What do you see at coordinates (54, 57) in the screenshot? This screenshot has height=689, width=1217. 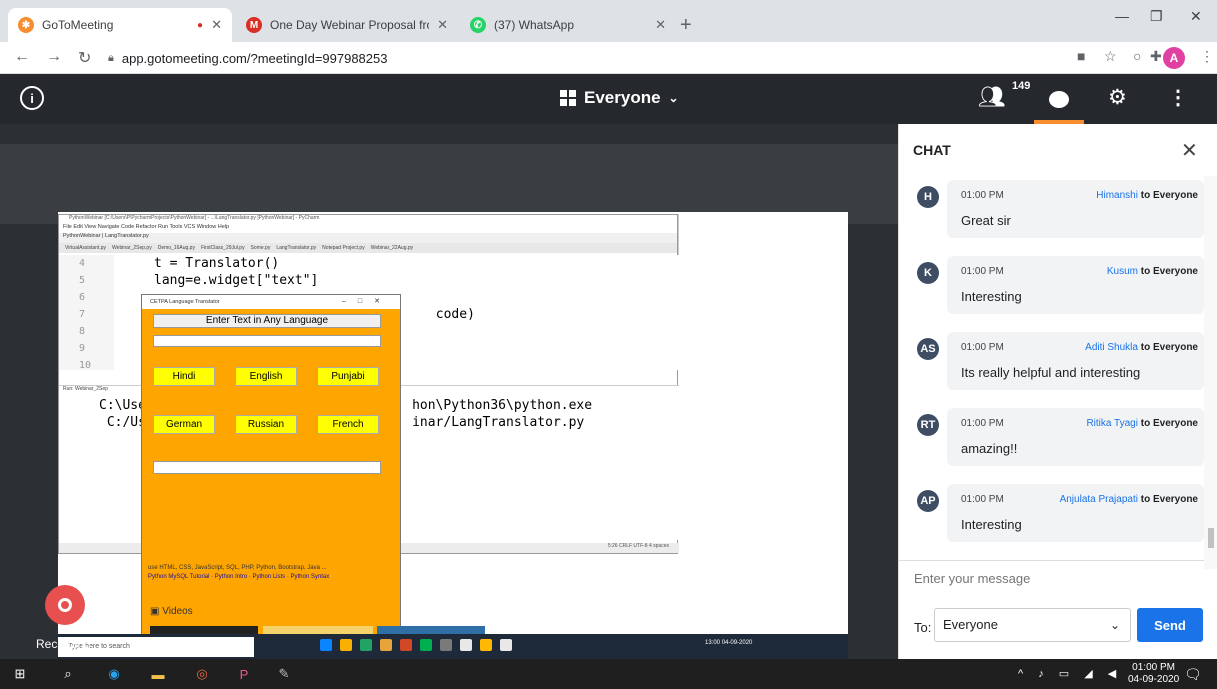 I see `forward-icon: →` at bounding box center [54, 57].